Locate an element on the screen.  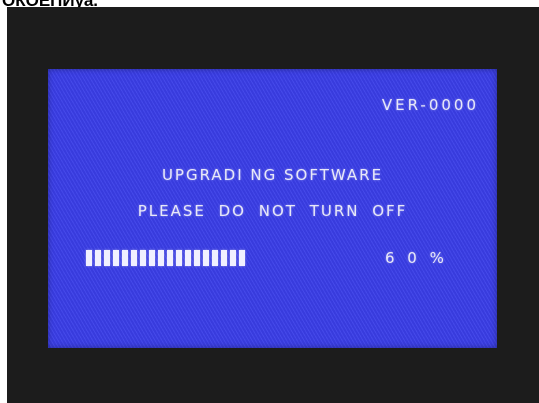
progress-bar is located at coordinates (179, 258).